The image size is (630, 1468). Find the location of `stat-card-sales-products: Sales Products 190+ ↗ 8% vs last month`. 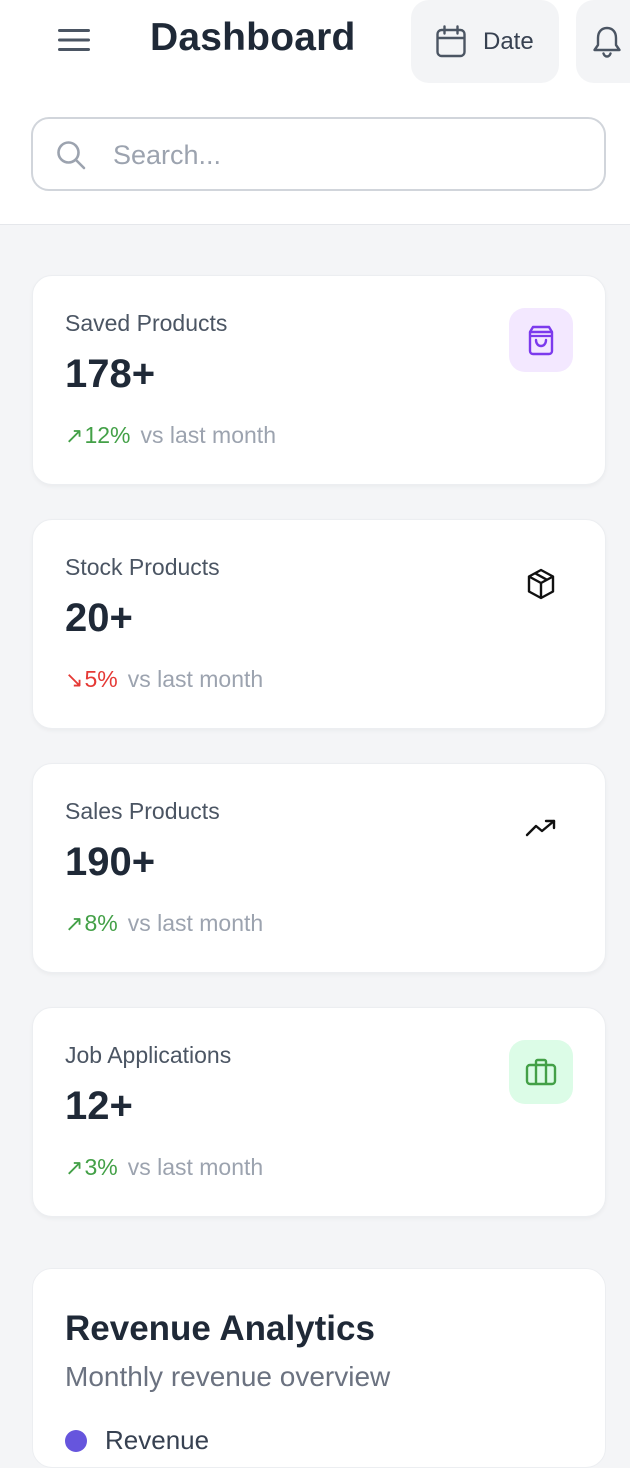

stat-card-sales-products: Sales Products 190+ ↗ 8% vs last month is located at coordinates (319, 868).